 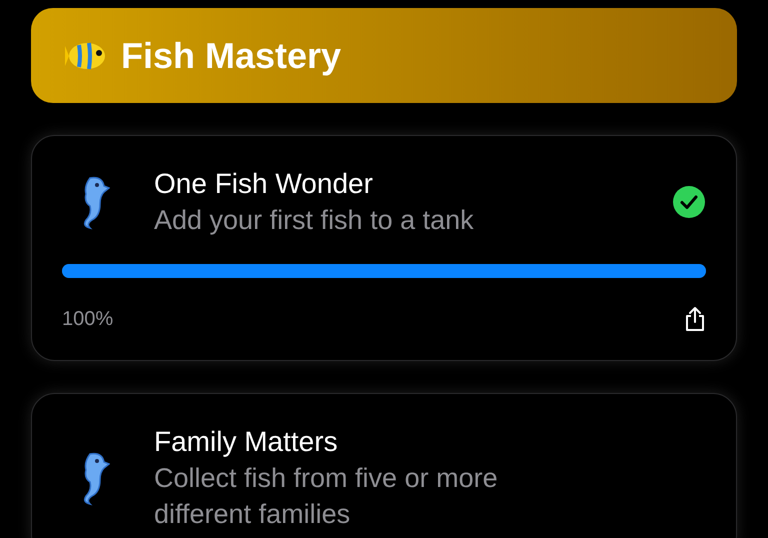 What do you see at coordinates (88, 319) in the screenshot?
I see `progress-percent: 100%` at bounding box center [88, 319].